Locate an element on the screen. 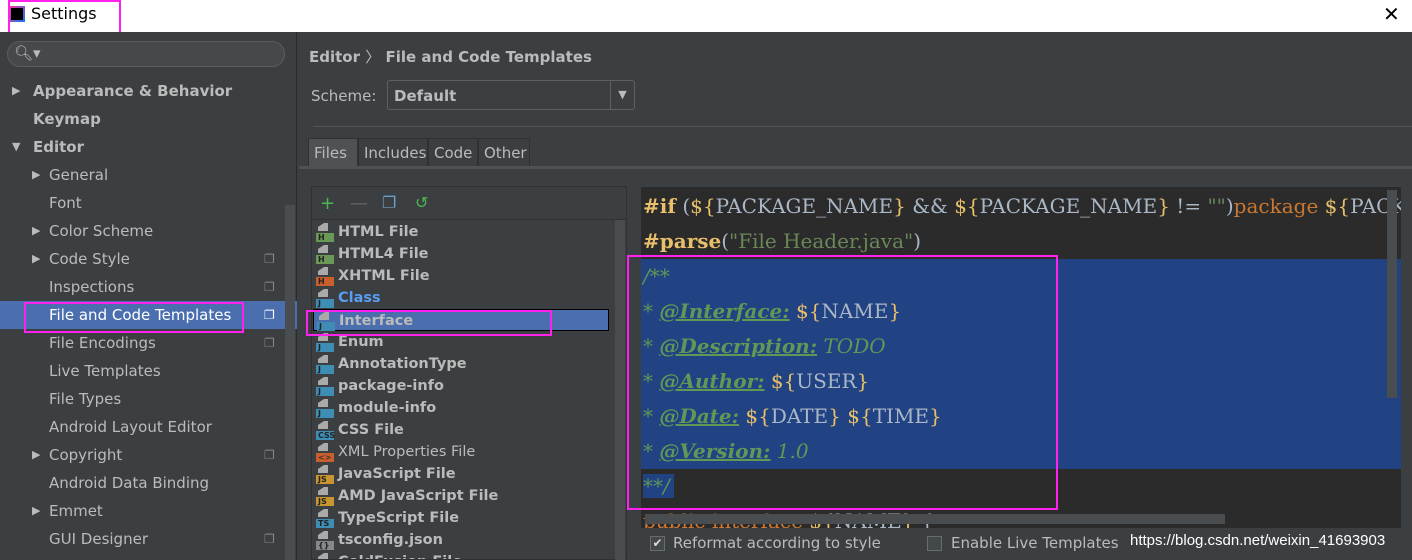  reset-icon: ↺ is located at coordinates (421, 202).